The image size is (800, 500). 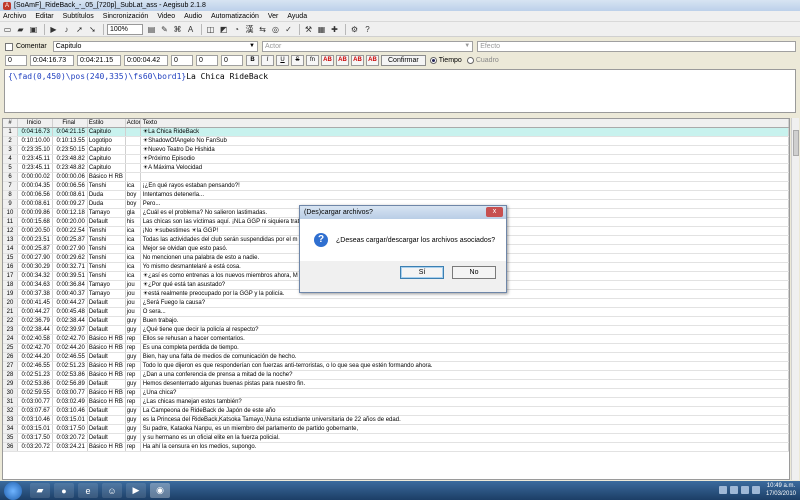 I want to click on italic-button: I, so click(x=267, y=60).